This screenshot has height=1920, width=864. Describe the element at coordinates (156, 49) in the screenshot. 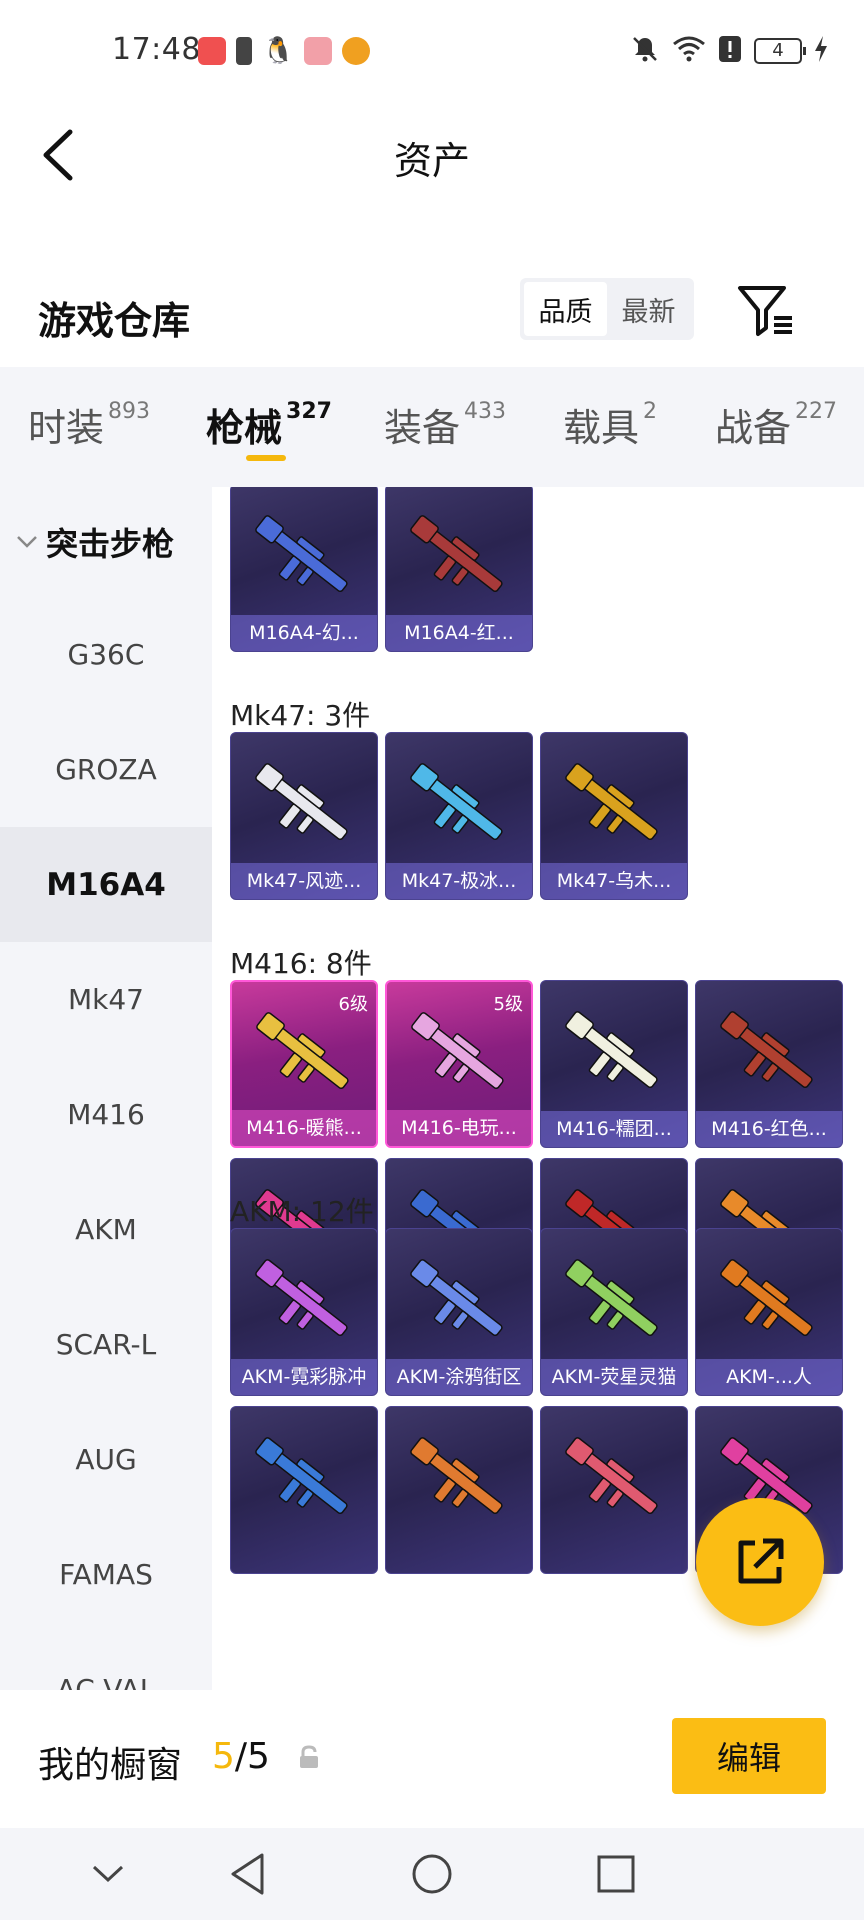

I see `status-time: 17:48` at that location.